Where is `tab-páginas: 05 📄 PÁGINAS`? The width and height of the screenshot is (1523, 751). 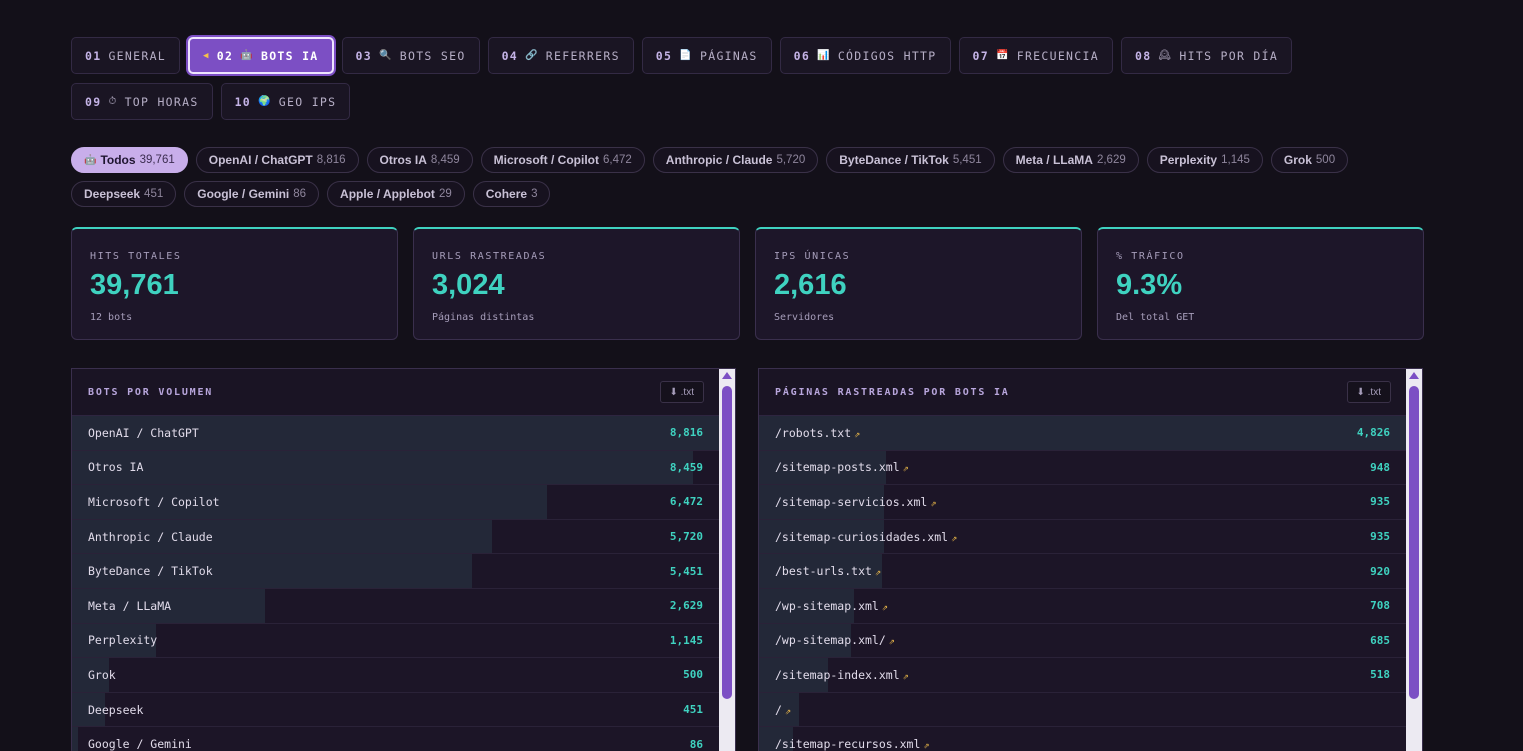 tab-páginas: 05 📄 PÁGINAS is located at coordinates (706, 55).